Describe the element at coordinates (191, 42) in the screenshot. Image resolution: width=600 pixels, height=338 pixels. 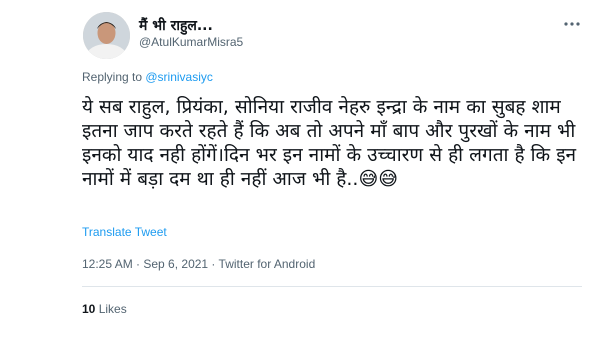
I see `author-handle: @AtulKumarMisra5` at that location.